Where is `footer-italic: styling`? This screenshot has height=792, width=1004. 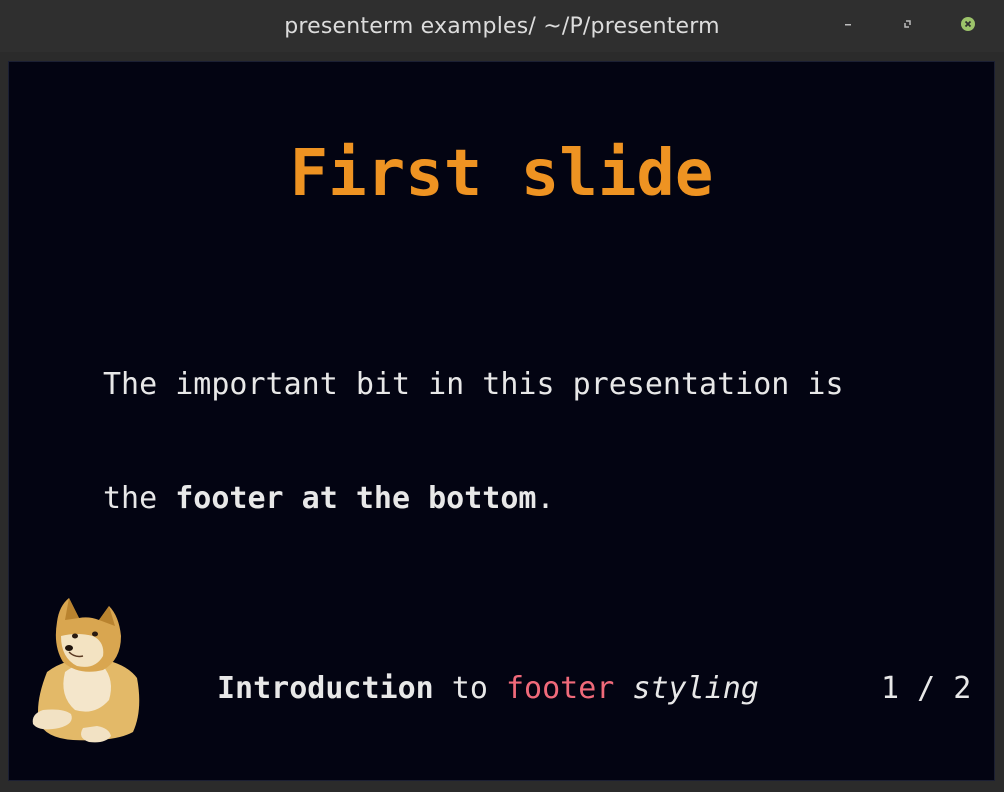 footer-italic: styling is located at coordinates (695, 688).